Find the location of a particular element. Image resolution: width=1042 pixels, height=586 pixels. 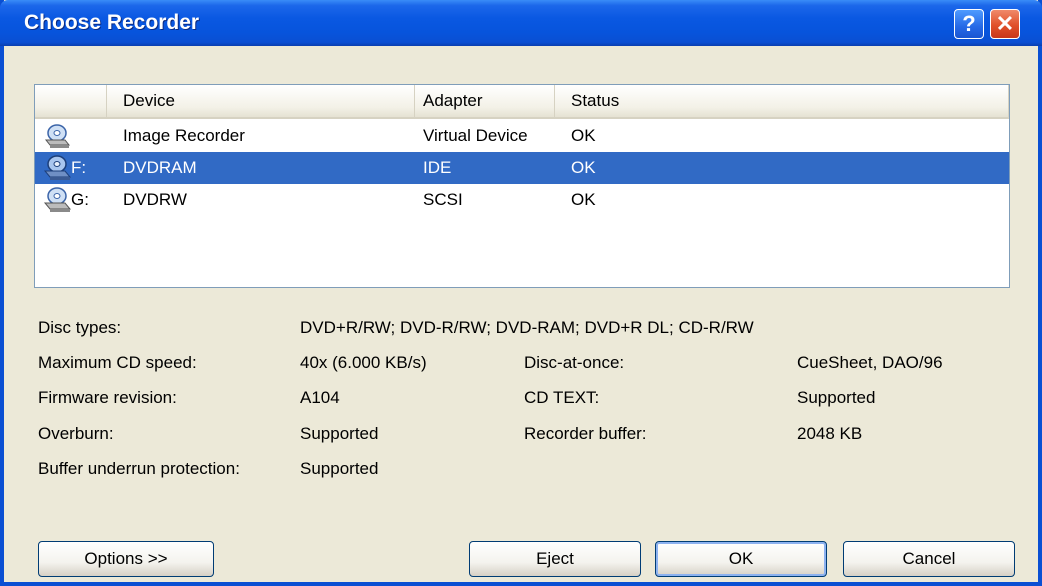

list-row-dvdrw: G: DVDRW SCSI OK is located at coordinates (522, 200).